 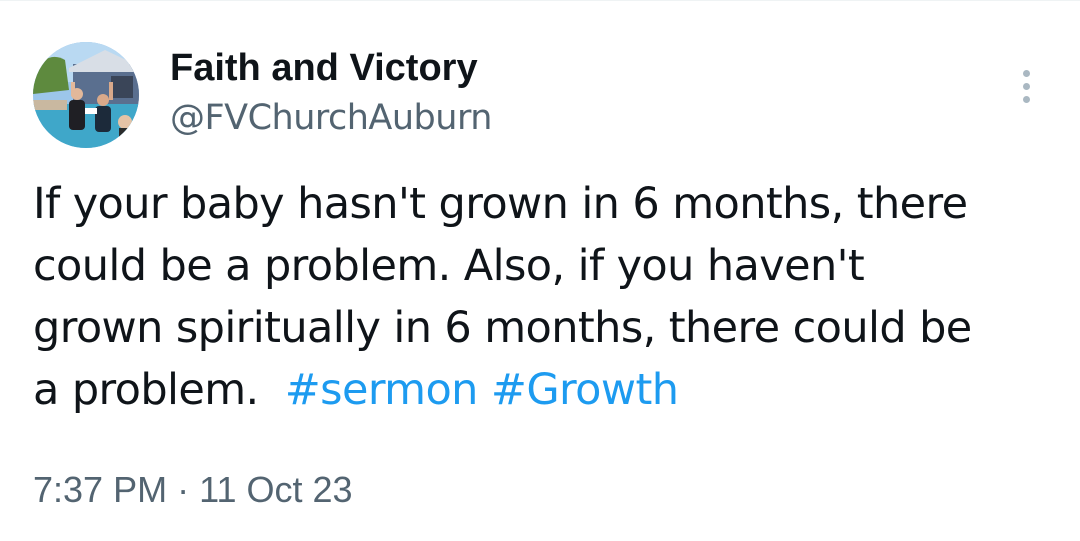 I want to click on tweet-time: 7:37 PM, so click(x=100, y=489).